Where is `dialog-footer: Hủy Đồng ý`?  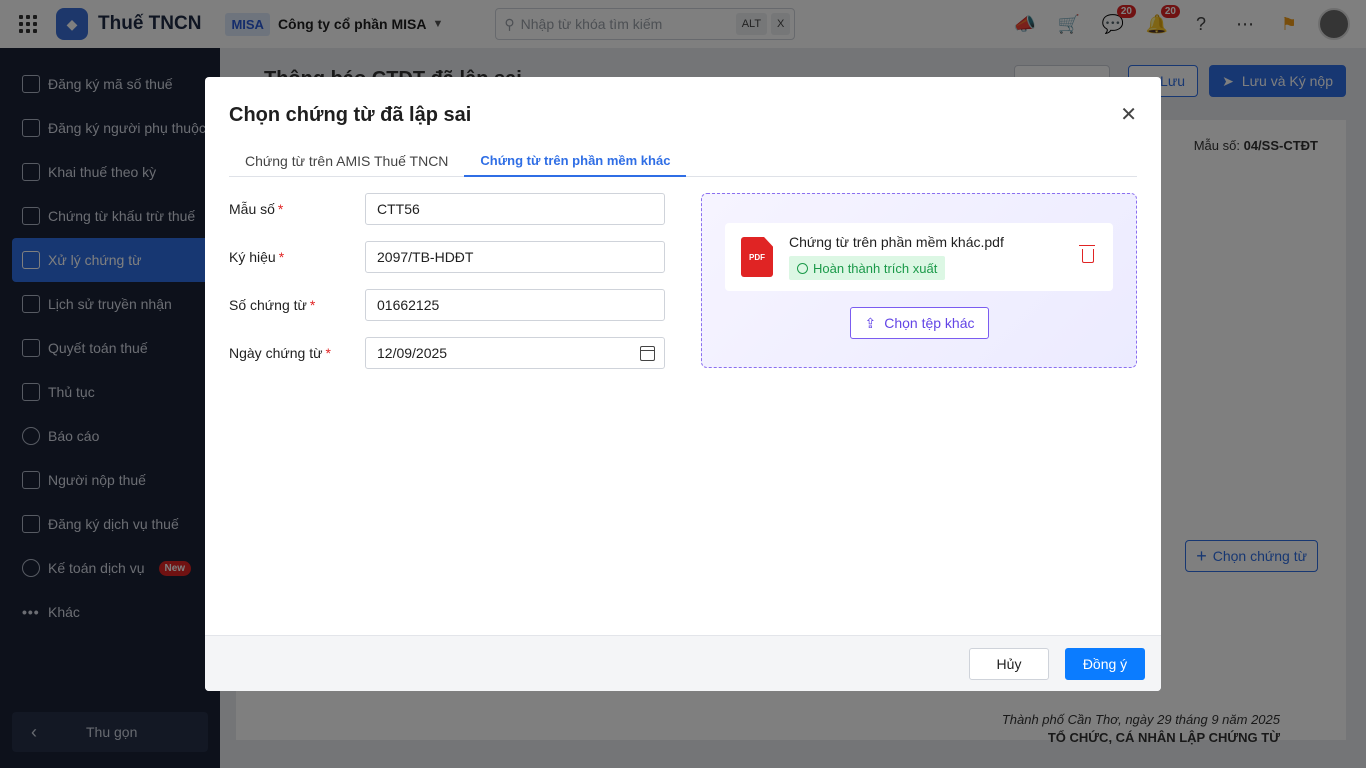 dialog-footer: Hủy Đồng ý is located at coordinates (683, 663).